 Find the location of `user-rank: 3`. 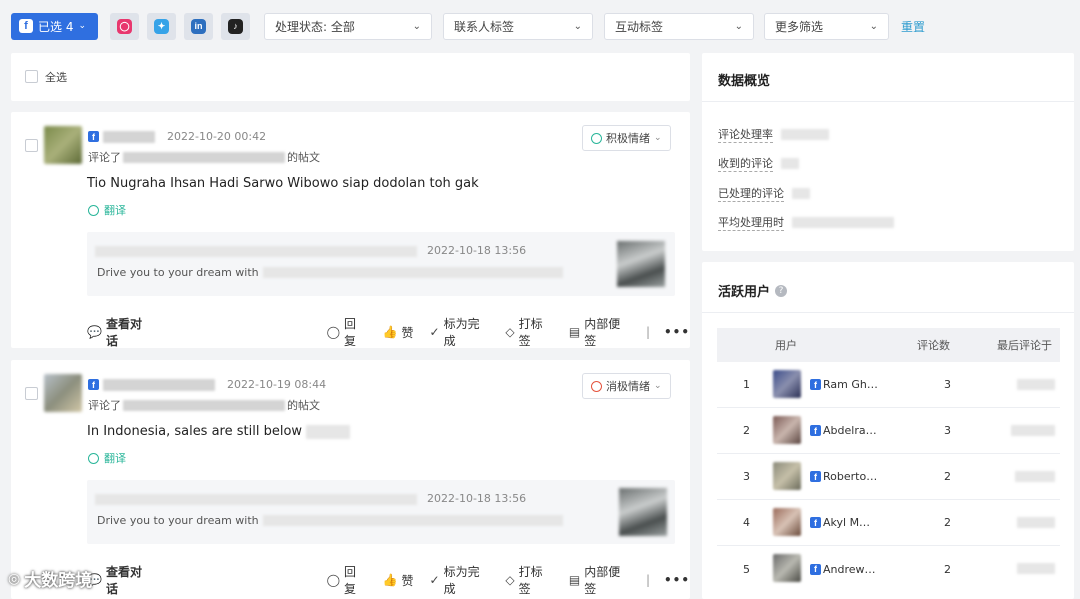

user-rank: 3 is located at coordinates (746, 476).